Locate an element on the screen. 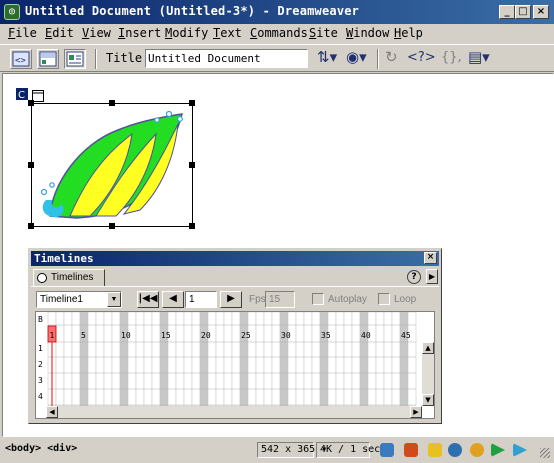 Image resolution: width=554 pixels, height=463 pixels. menu-window: Window is located at coordinates (367, 33).